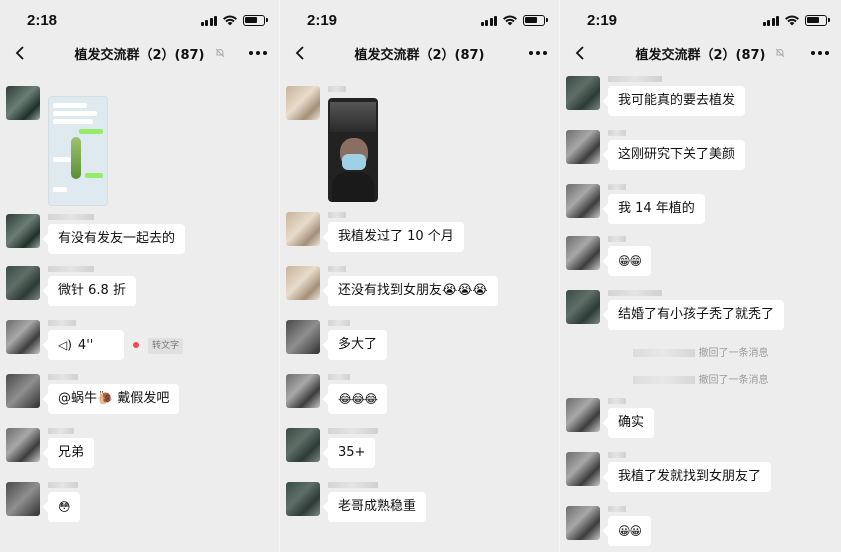 The height and width of the screenshot is (552, 841). Describe the element at coordinates (396, 237) in the screenshot. I see `message-bubble: 我植发过了 10 个月` at that location.